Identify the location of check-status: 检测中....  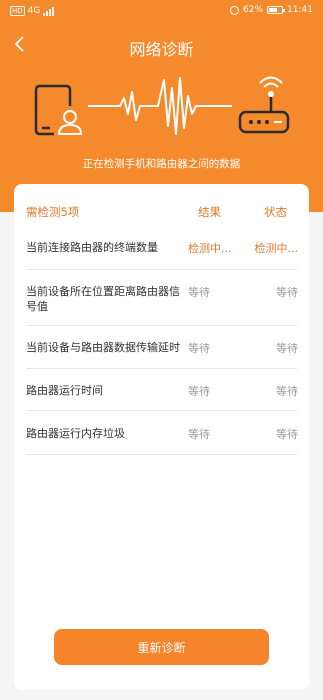
(276, 248).